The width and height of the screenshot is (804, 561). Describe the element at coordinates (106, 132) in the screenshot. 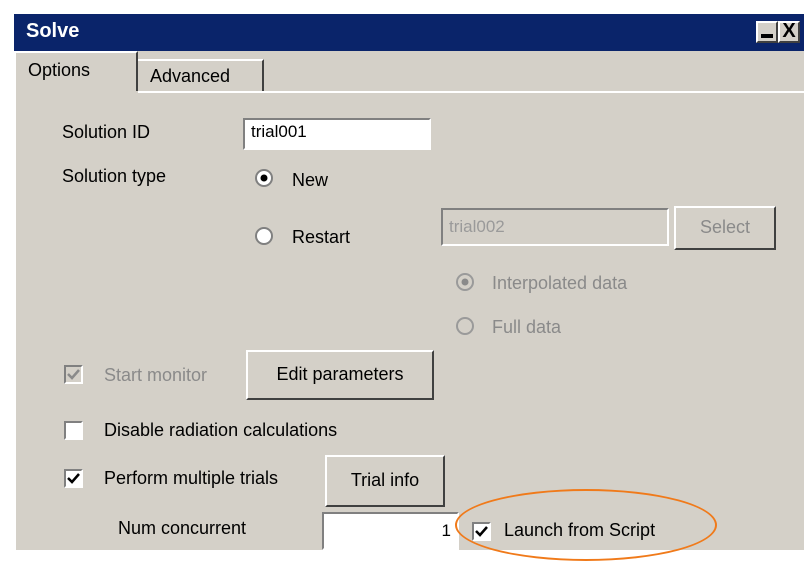

I see `solution-id-label: Solution ID` at that location.